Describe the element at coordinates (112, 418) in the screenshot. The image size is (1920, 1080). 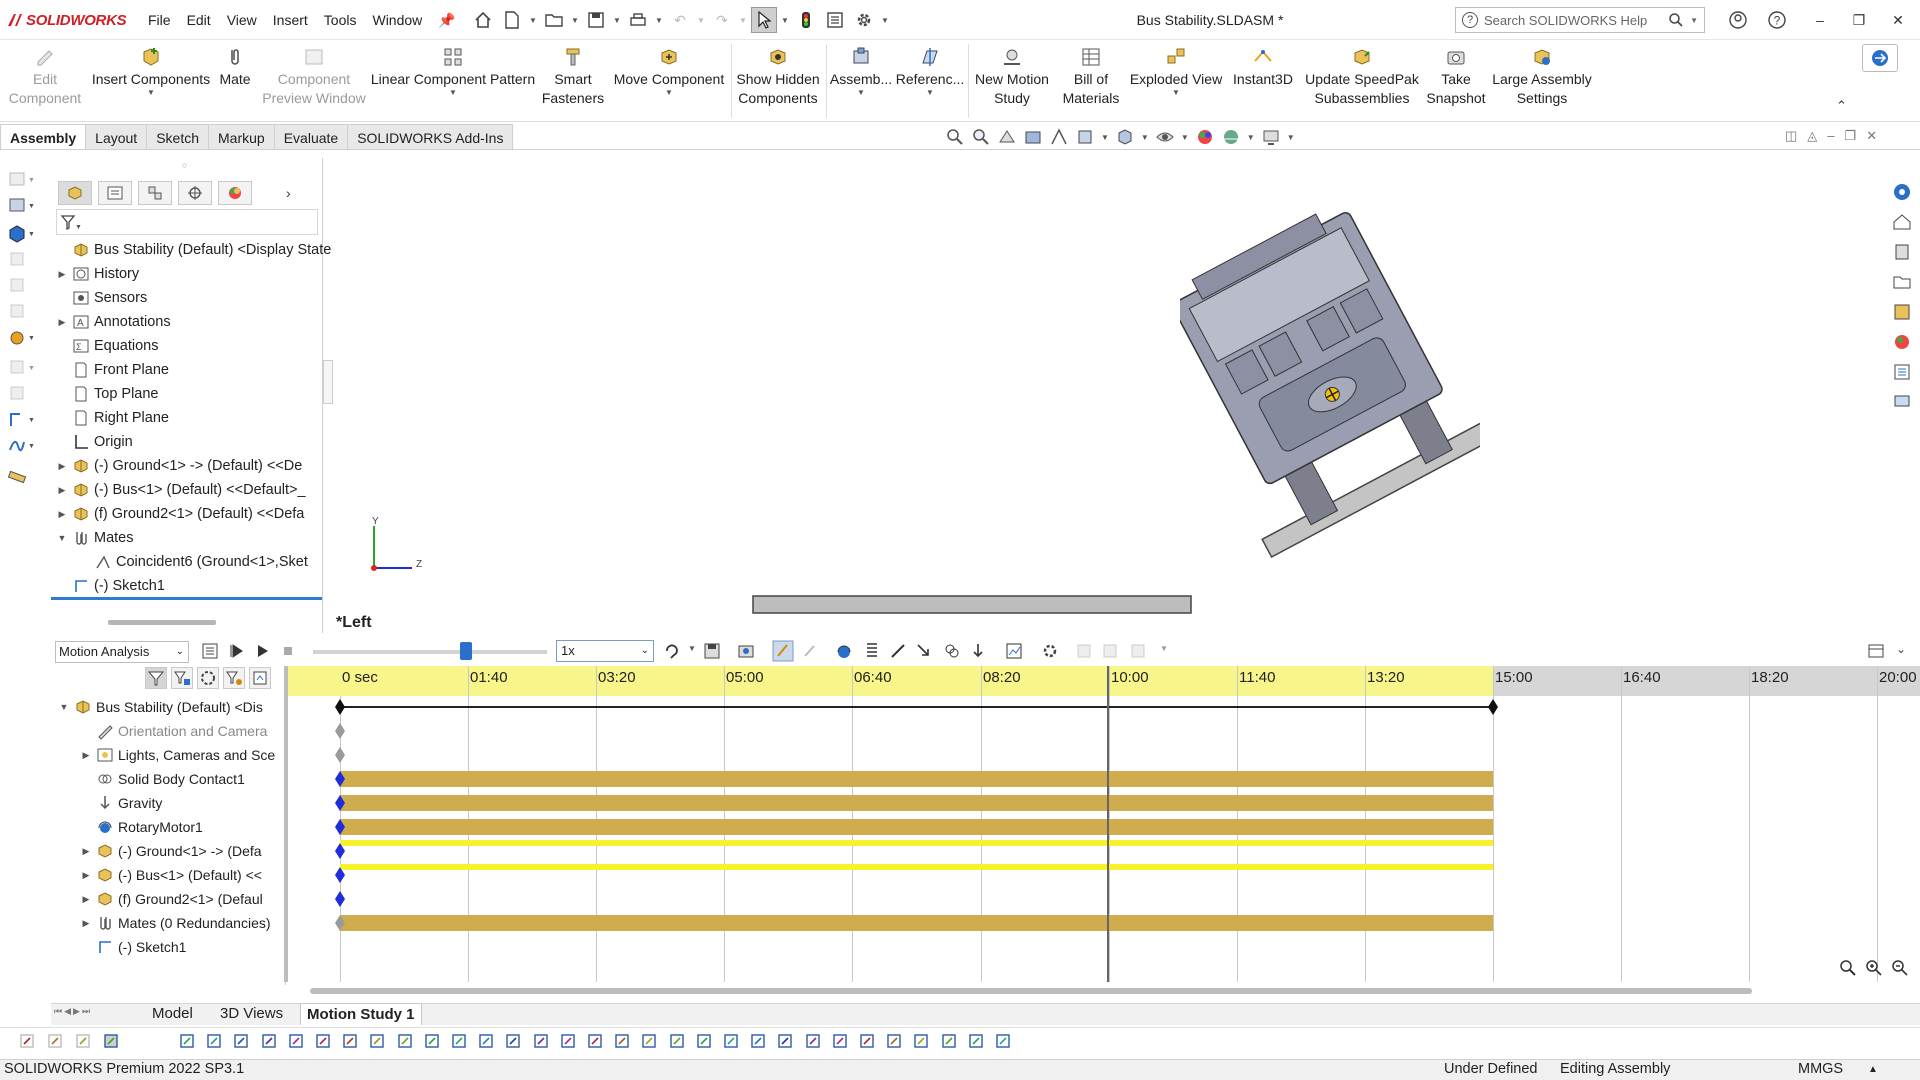
I see `tree-item-right-plane: Right Plane` at that location.